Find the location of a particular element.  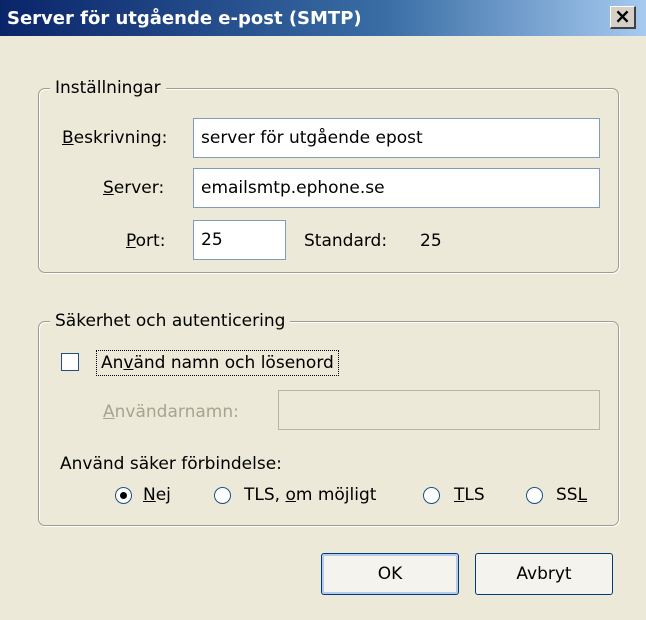

radio-nej is located at coordinates (123, 495).